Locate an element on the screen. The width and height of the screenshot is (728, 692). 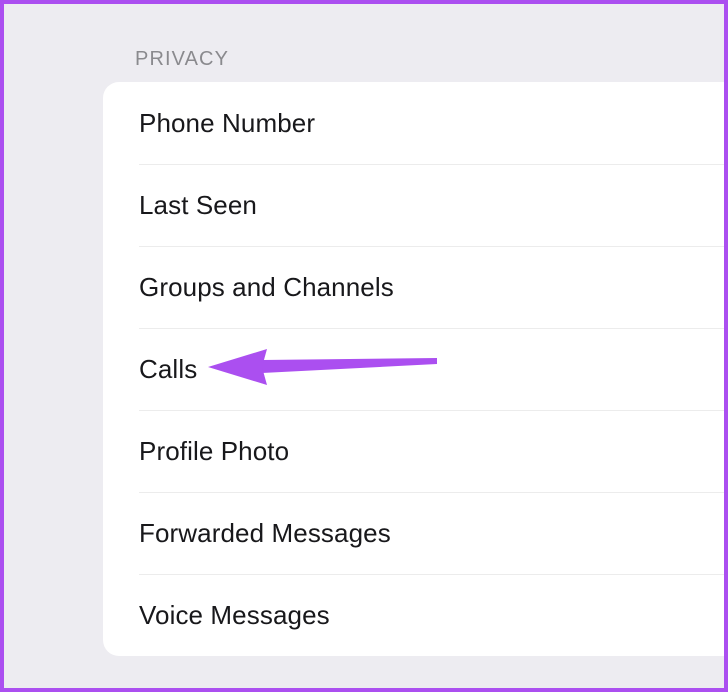
list-item-label: Voice Messages is located at coordinates (234, 615).